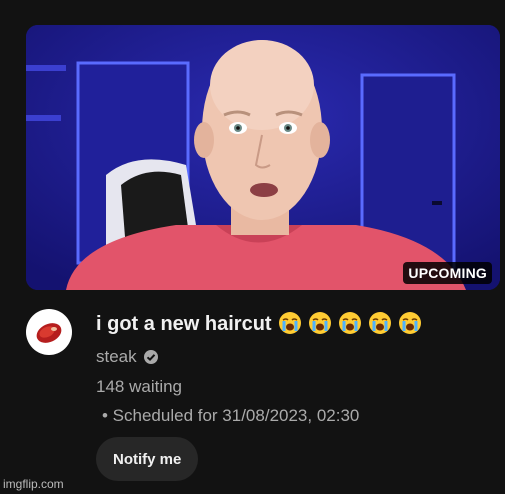 The height and width of the screenshot is (494, 505). I want to click on video-title: i got a new haircut, so click(259, 323).